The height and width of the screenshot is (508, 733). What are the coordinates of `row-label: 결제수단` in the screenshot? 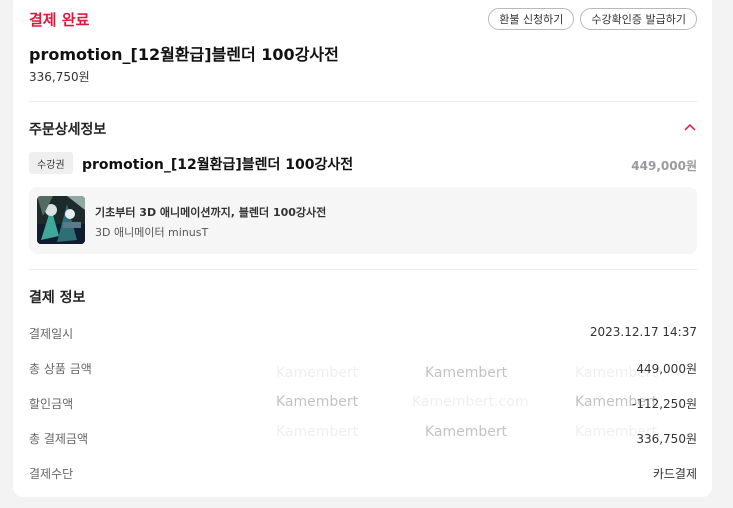 It's located at (51, 474).